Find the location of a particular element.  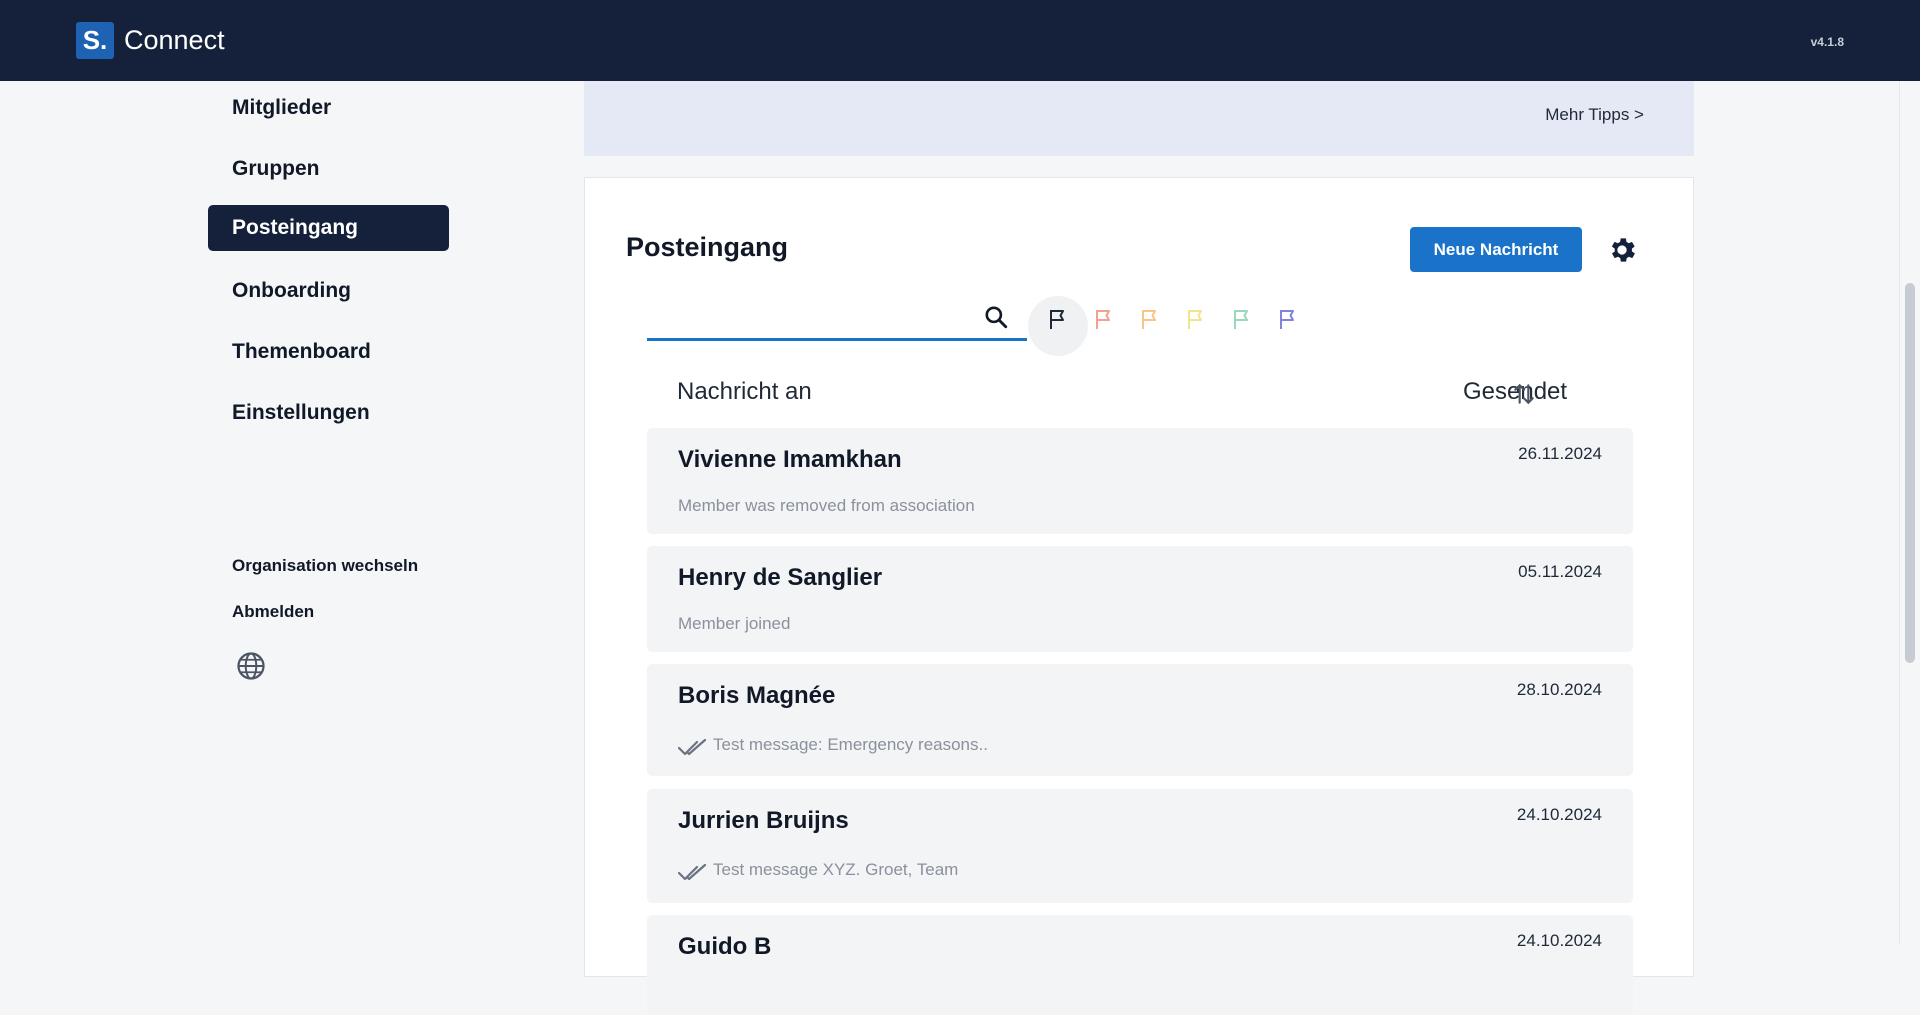

flag-green-icon is located at coordinates (1242, 319).